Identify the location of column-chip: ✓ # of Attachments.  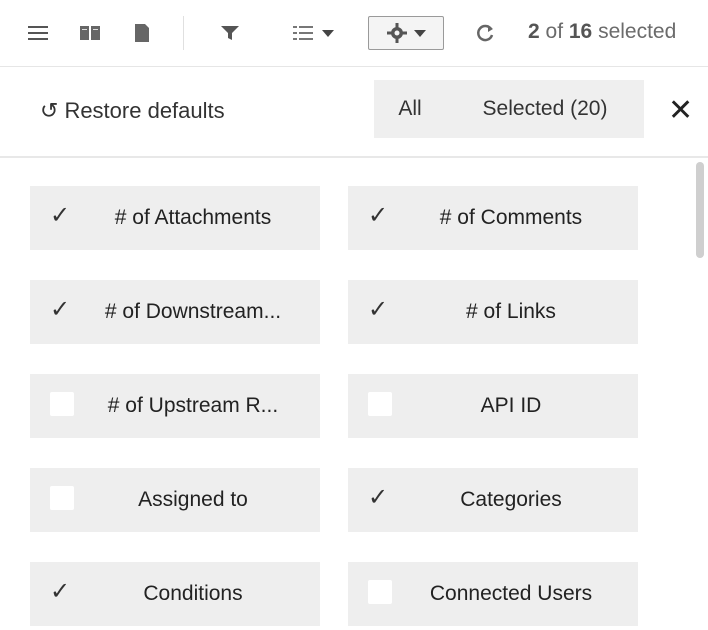
(175, 218).